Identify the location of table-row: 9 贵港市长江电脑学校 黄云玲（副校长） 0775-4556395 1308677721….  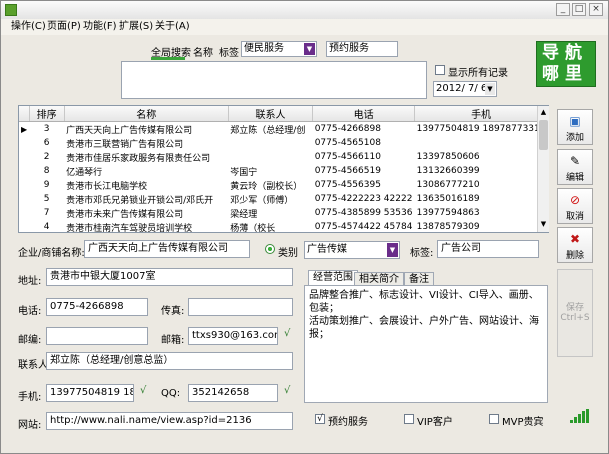
(283, 185).